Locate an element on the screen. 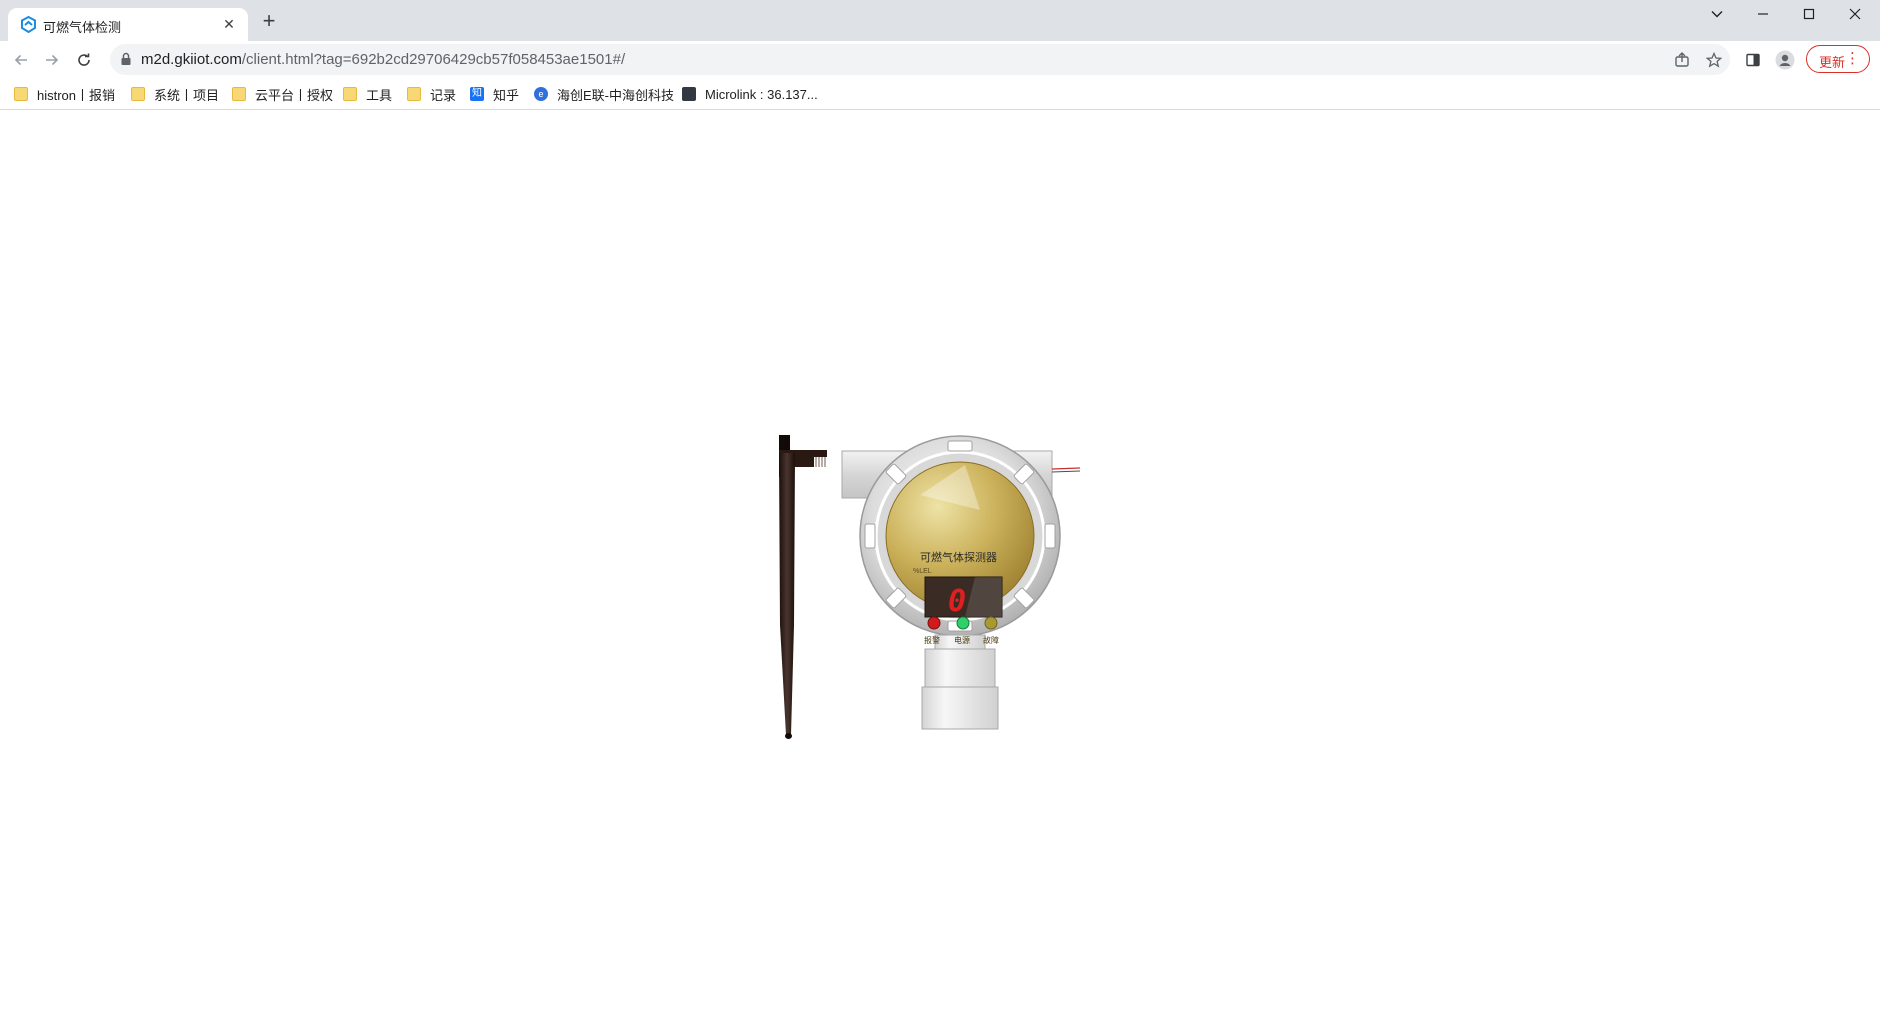 The height and width of the screenshot is (1027, 1880). bookmark-tools: 工具 is located at coordinates (367, 94).